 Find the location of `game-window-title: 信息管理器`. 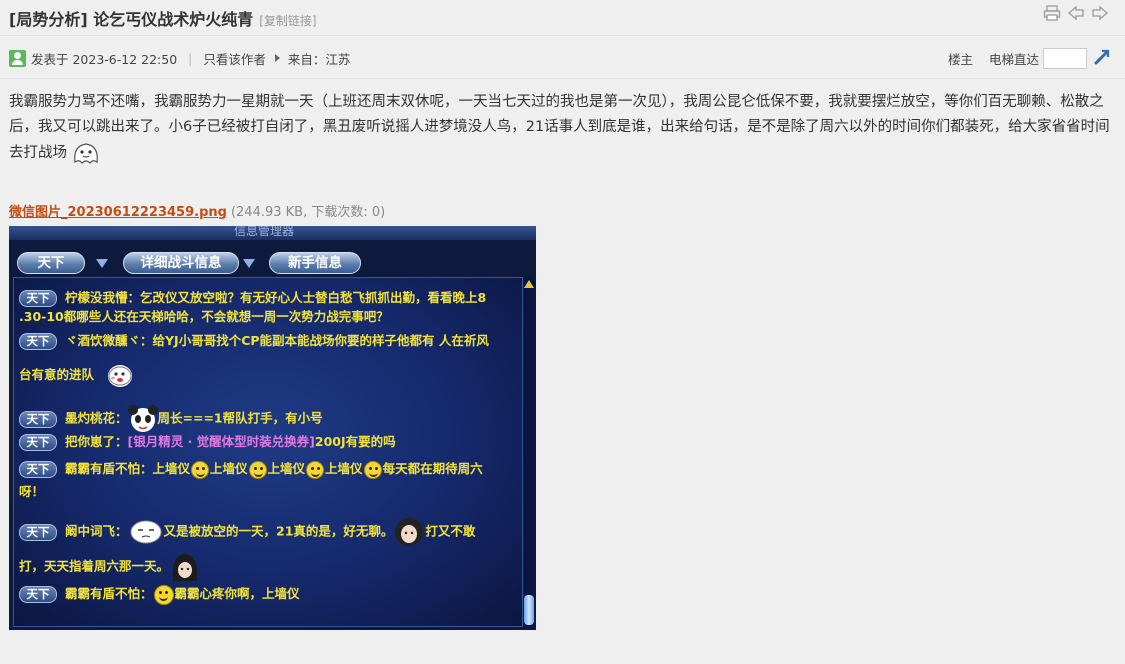

game-window-title: 信息管理器 is located at coordinates (264, 232).